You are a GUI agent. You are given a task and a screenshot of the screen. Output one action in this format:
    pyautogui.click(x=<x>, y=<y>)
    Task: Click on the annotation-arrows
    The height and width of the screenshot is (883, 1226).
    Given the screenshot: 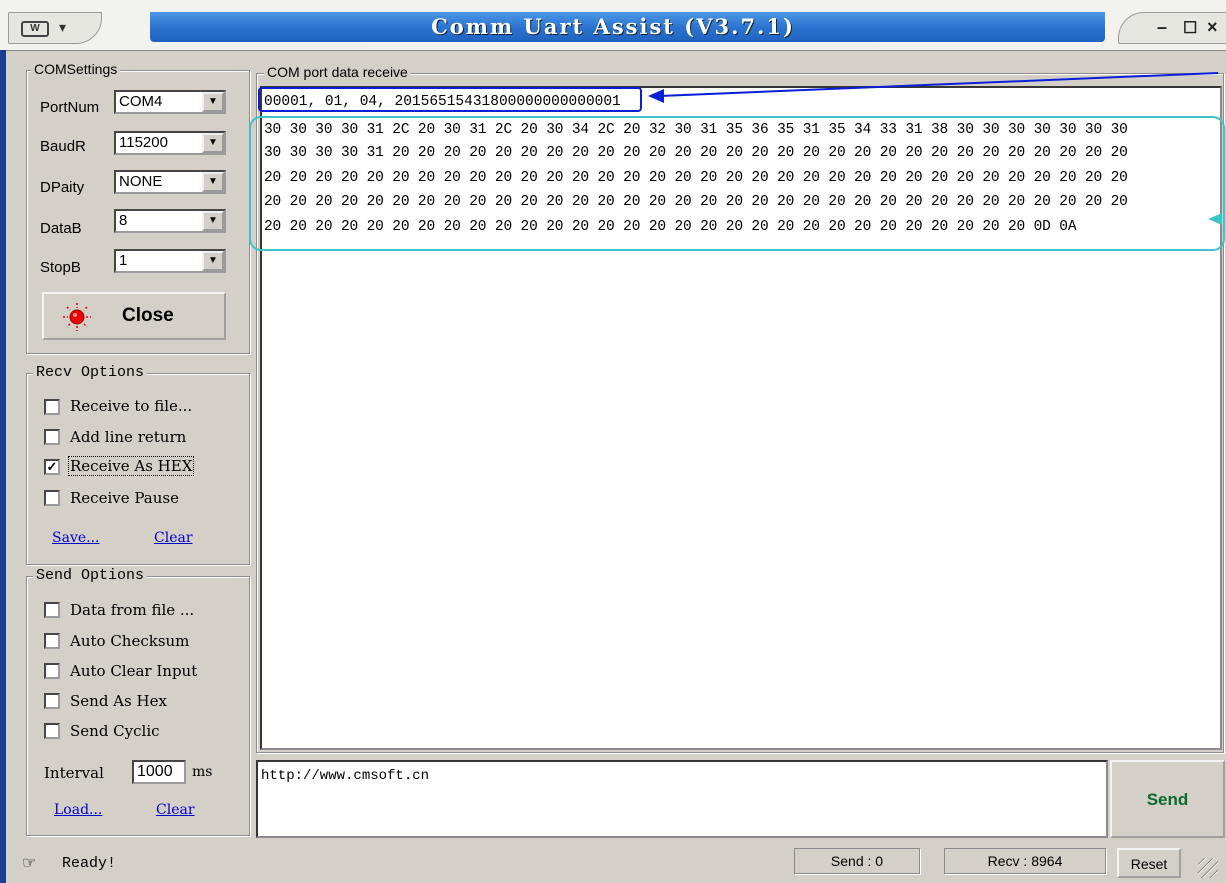 What is the action you would take?
    pyautogui.click(x=935, y=148)
    